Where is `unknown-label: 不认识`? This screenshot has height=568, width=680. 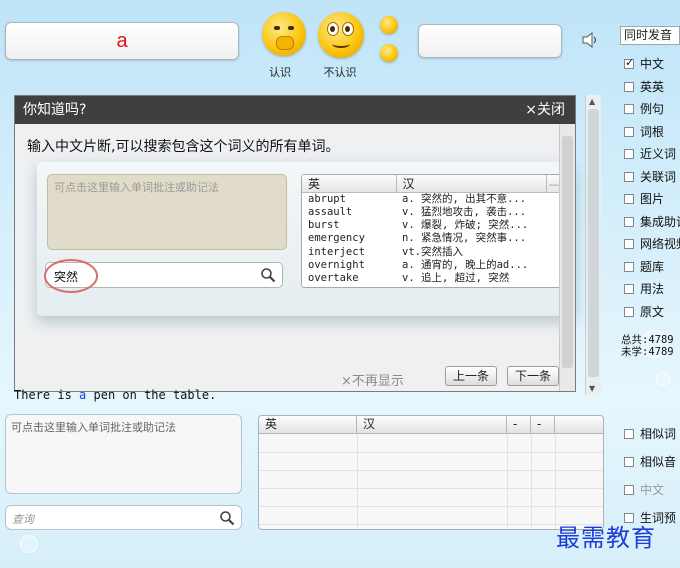
unknown-label: 不认识 is located at coordinates (340, 72).